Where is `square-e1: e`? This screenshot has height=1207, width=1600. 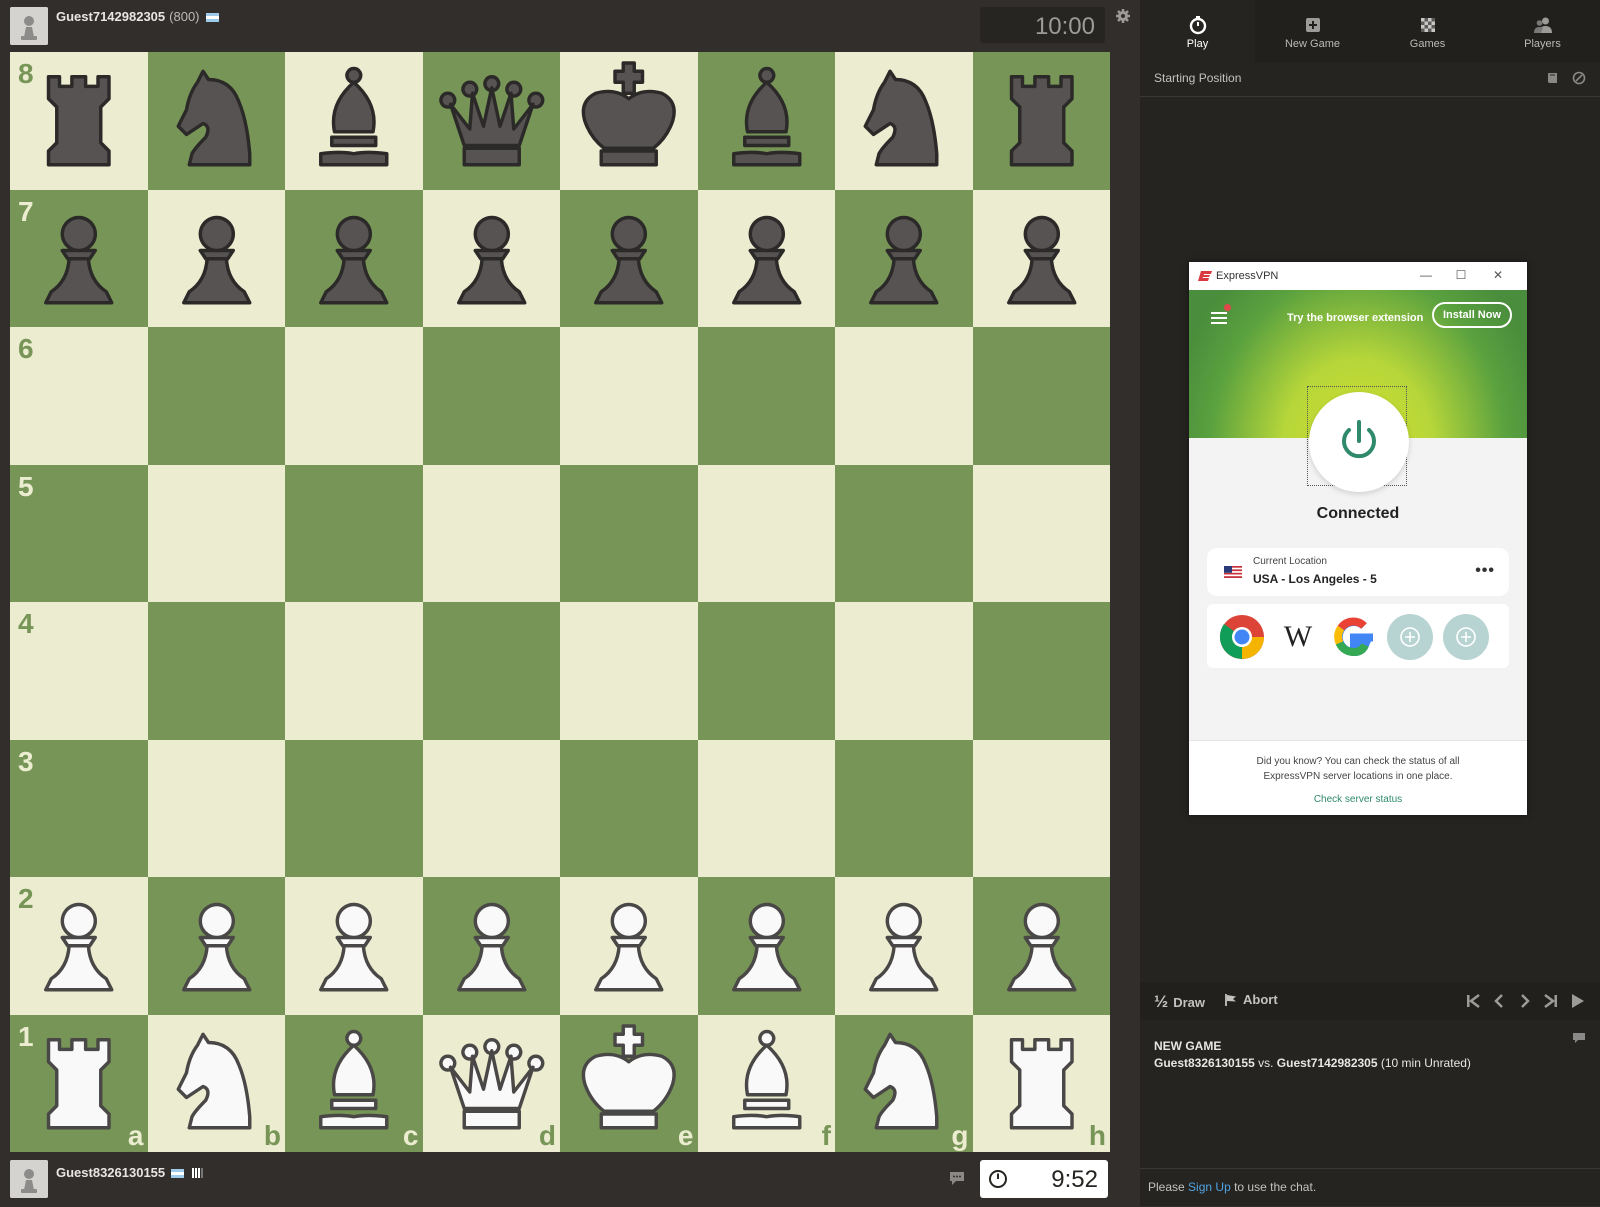 square-e1: e is located at coordinates (629, 1083).